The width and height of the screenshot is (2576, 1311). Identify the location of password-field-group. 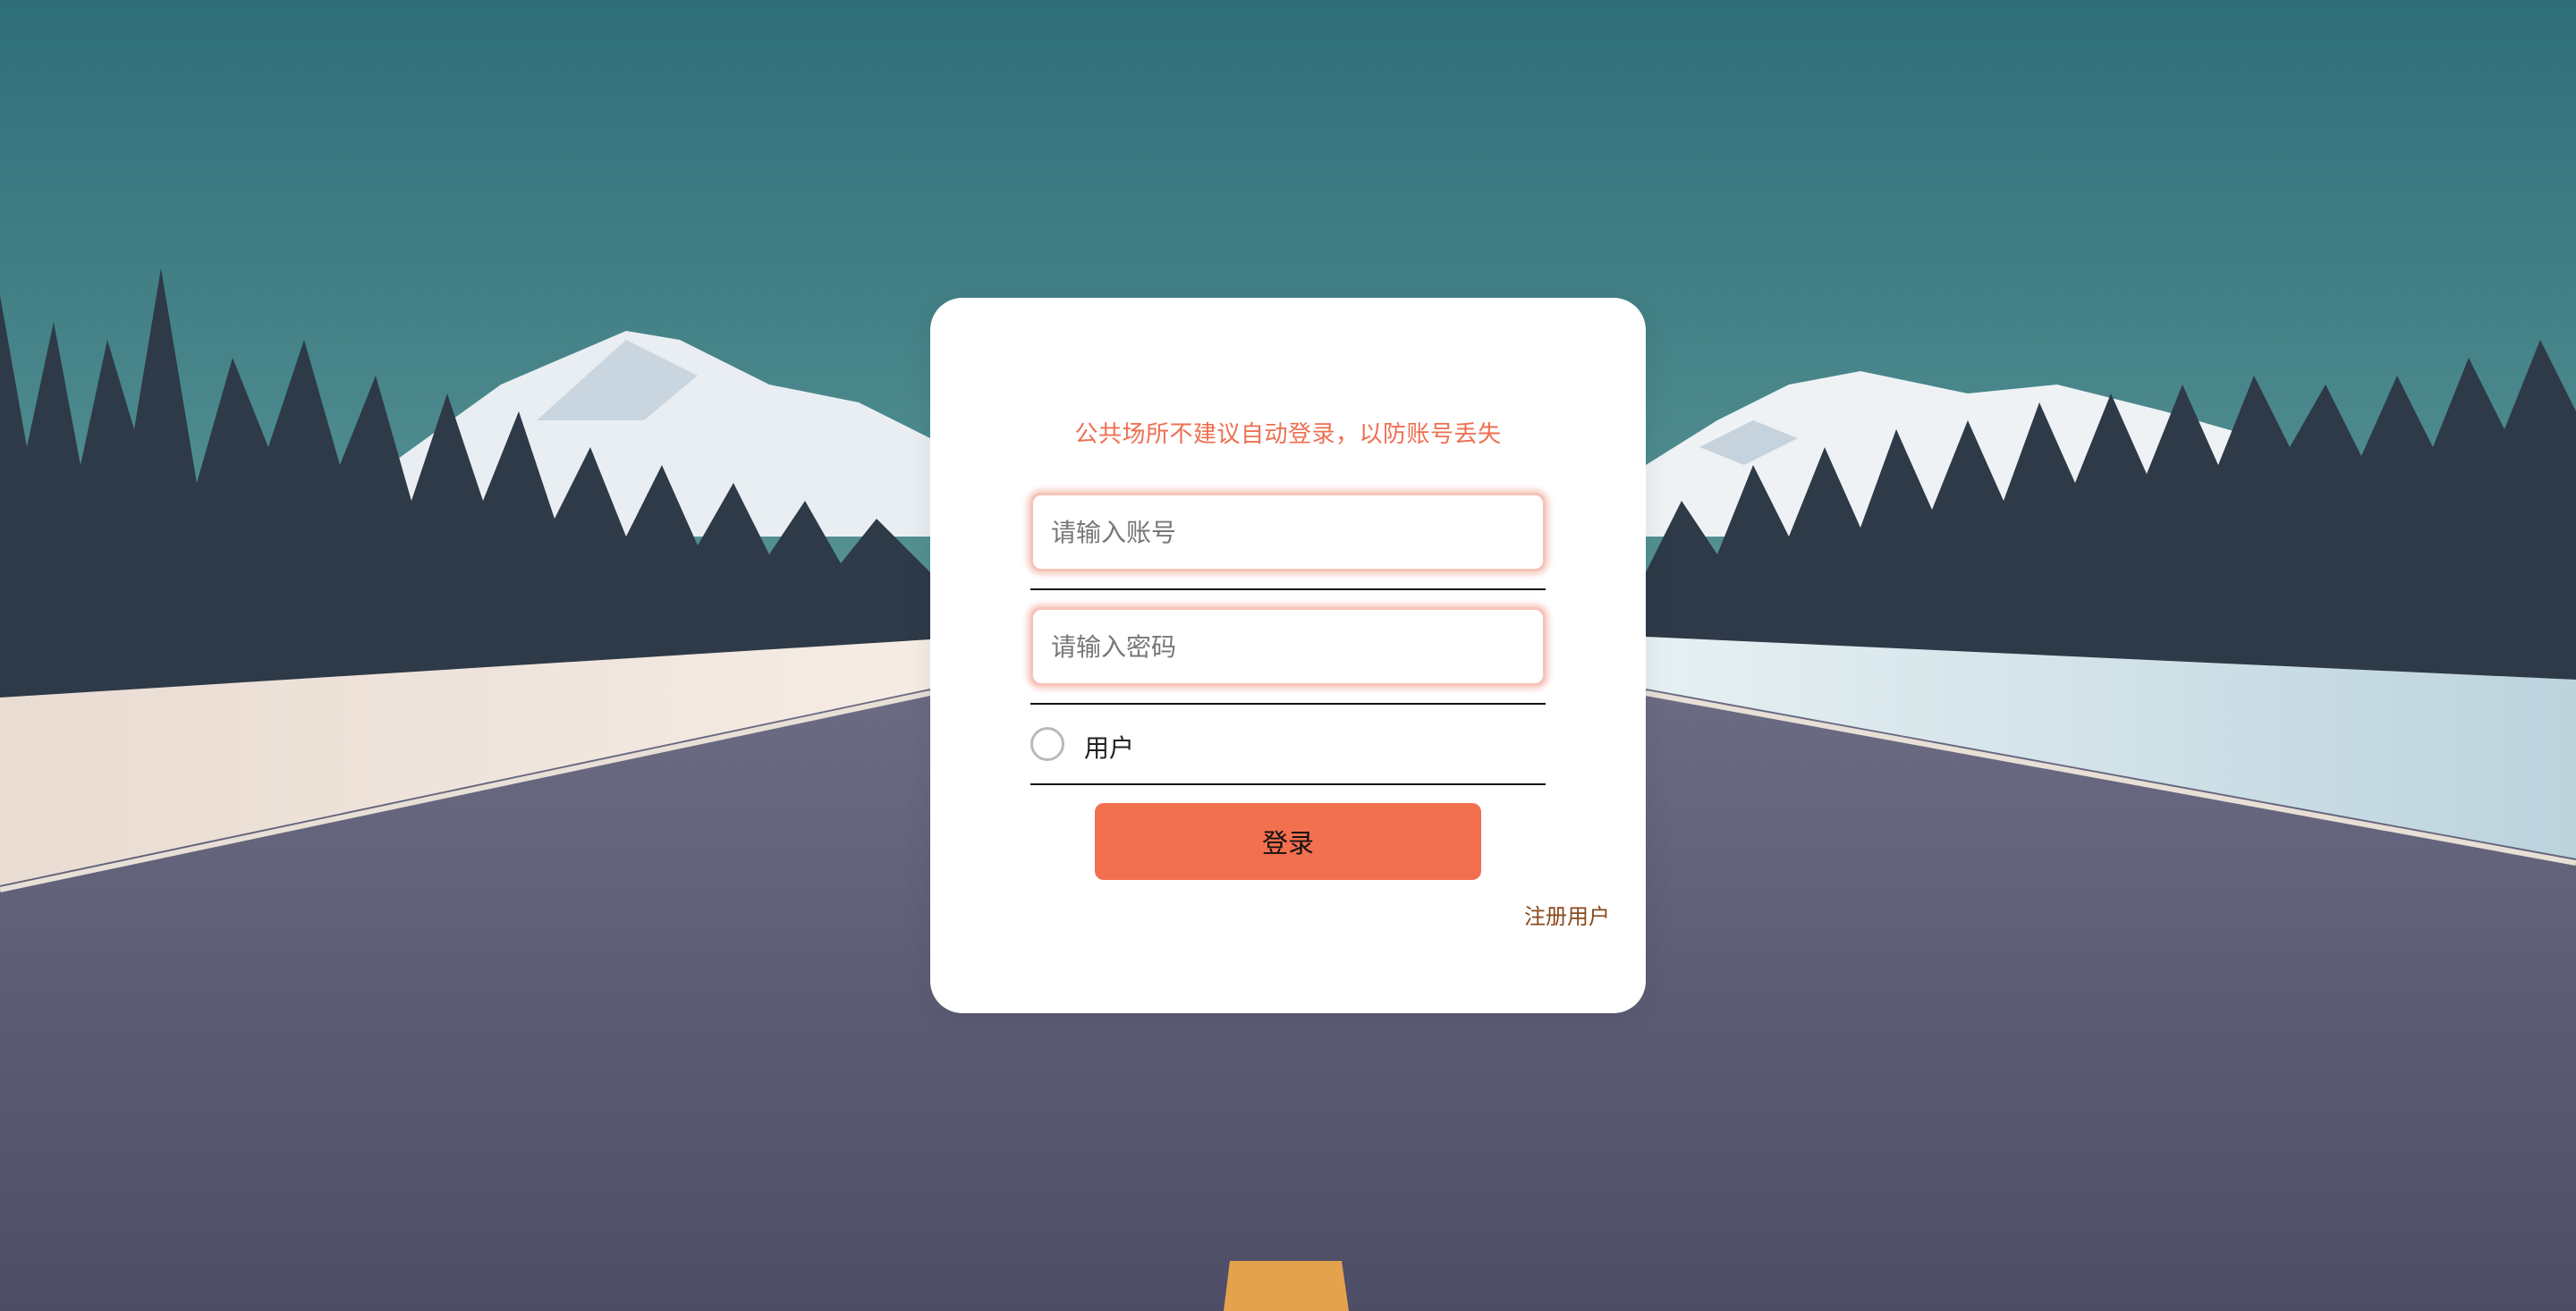
(1288, 656).